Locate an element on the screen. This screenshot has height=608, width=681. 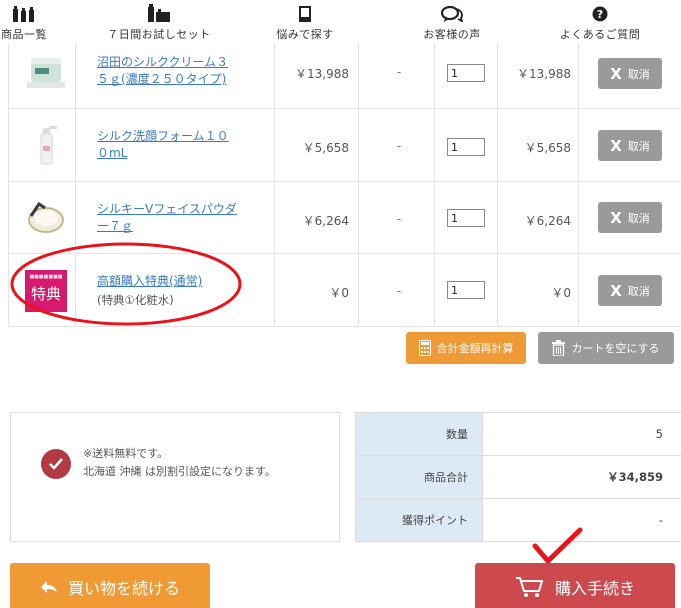
unit-price: ￥5,658 is located at coordinates (325, 148).